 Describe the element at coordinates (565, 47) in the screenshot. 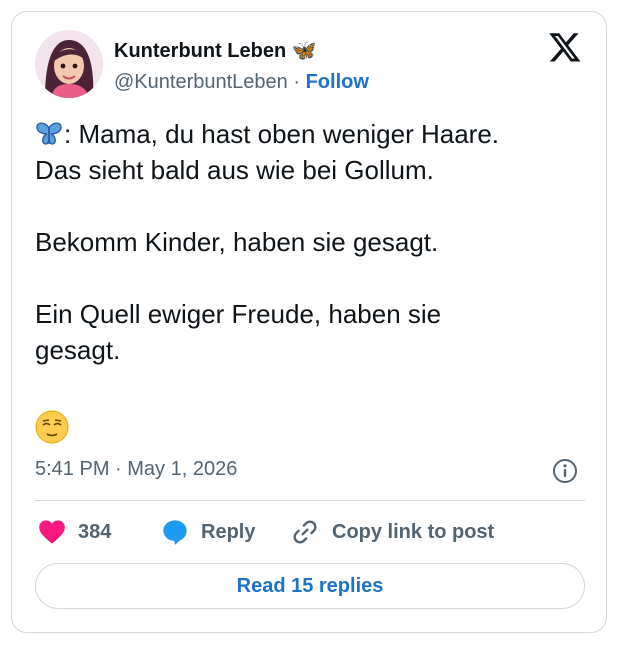

I see `x-logo-icon` at that location.